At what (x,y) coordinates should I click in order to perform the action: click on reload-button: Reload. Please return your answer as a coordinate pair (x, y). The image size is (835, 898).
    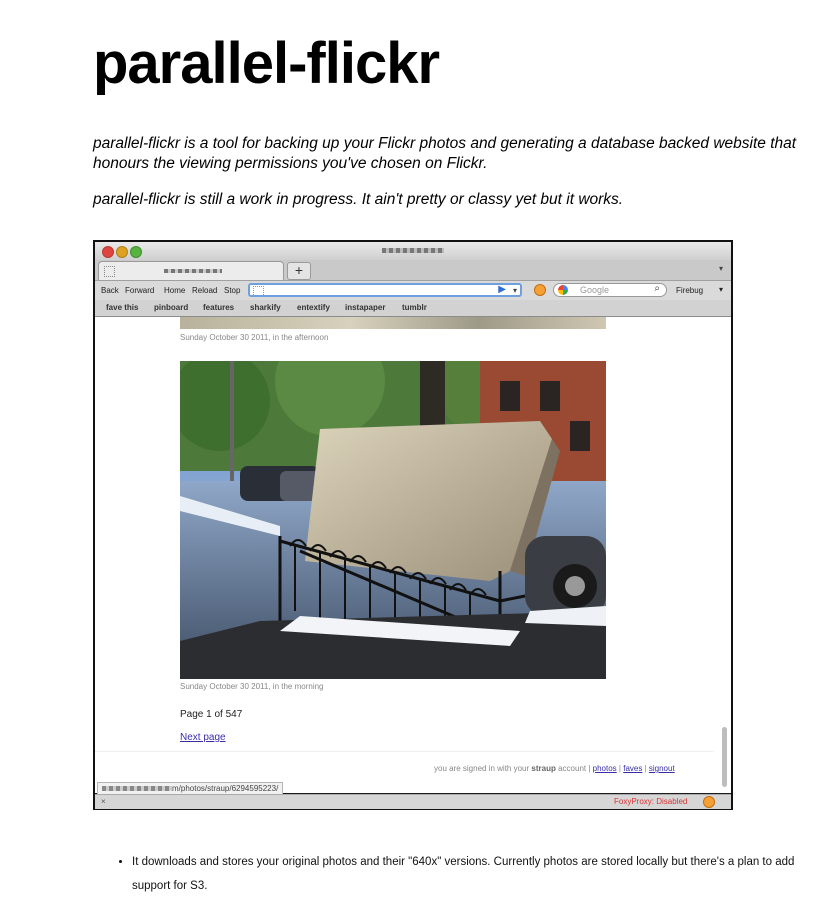
    Looking at the image, I should click on (204, 290).